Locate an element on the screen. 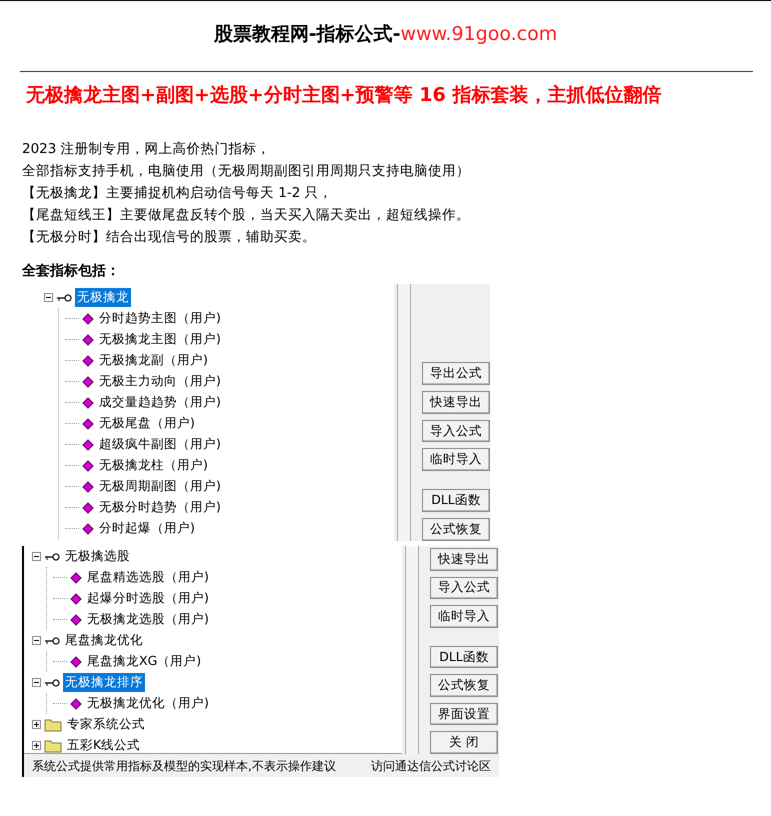 Image resolution: width=771 pixels, height=816 pixels. site-url: www.91goo.com is located at coordinates (479, 34).